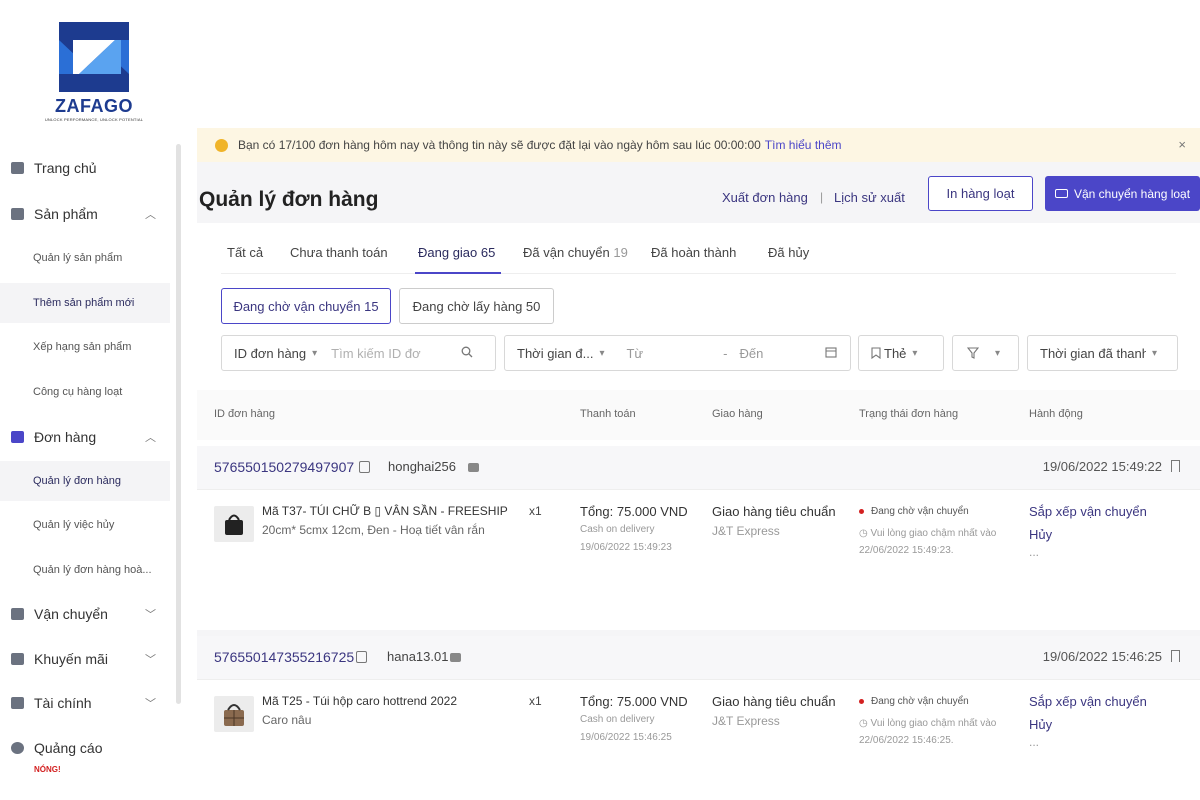  I want to click on tab-completed: Đã hoàn thành, so click(693, 252).